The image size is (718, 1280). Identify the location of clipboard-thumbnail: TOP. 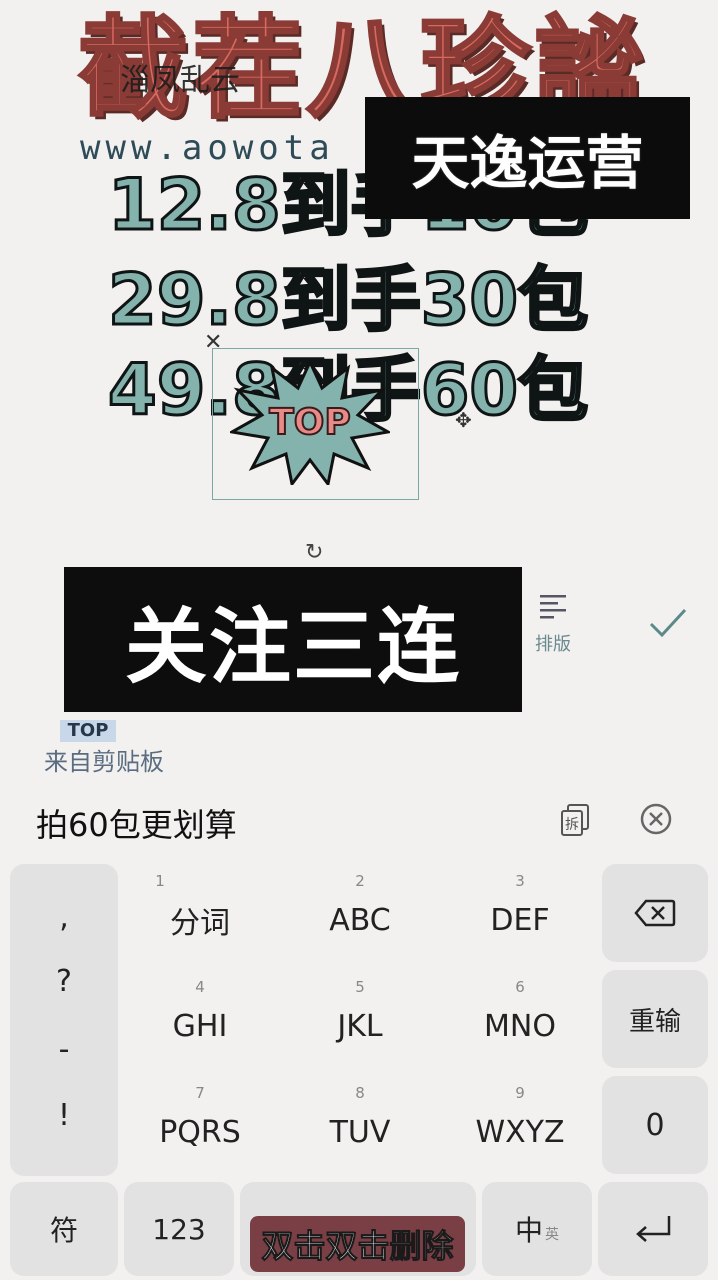
(88, 731).